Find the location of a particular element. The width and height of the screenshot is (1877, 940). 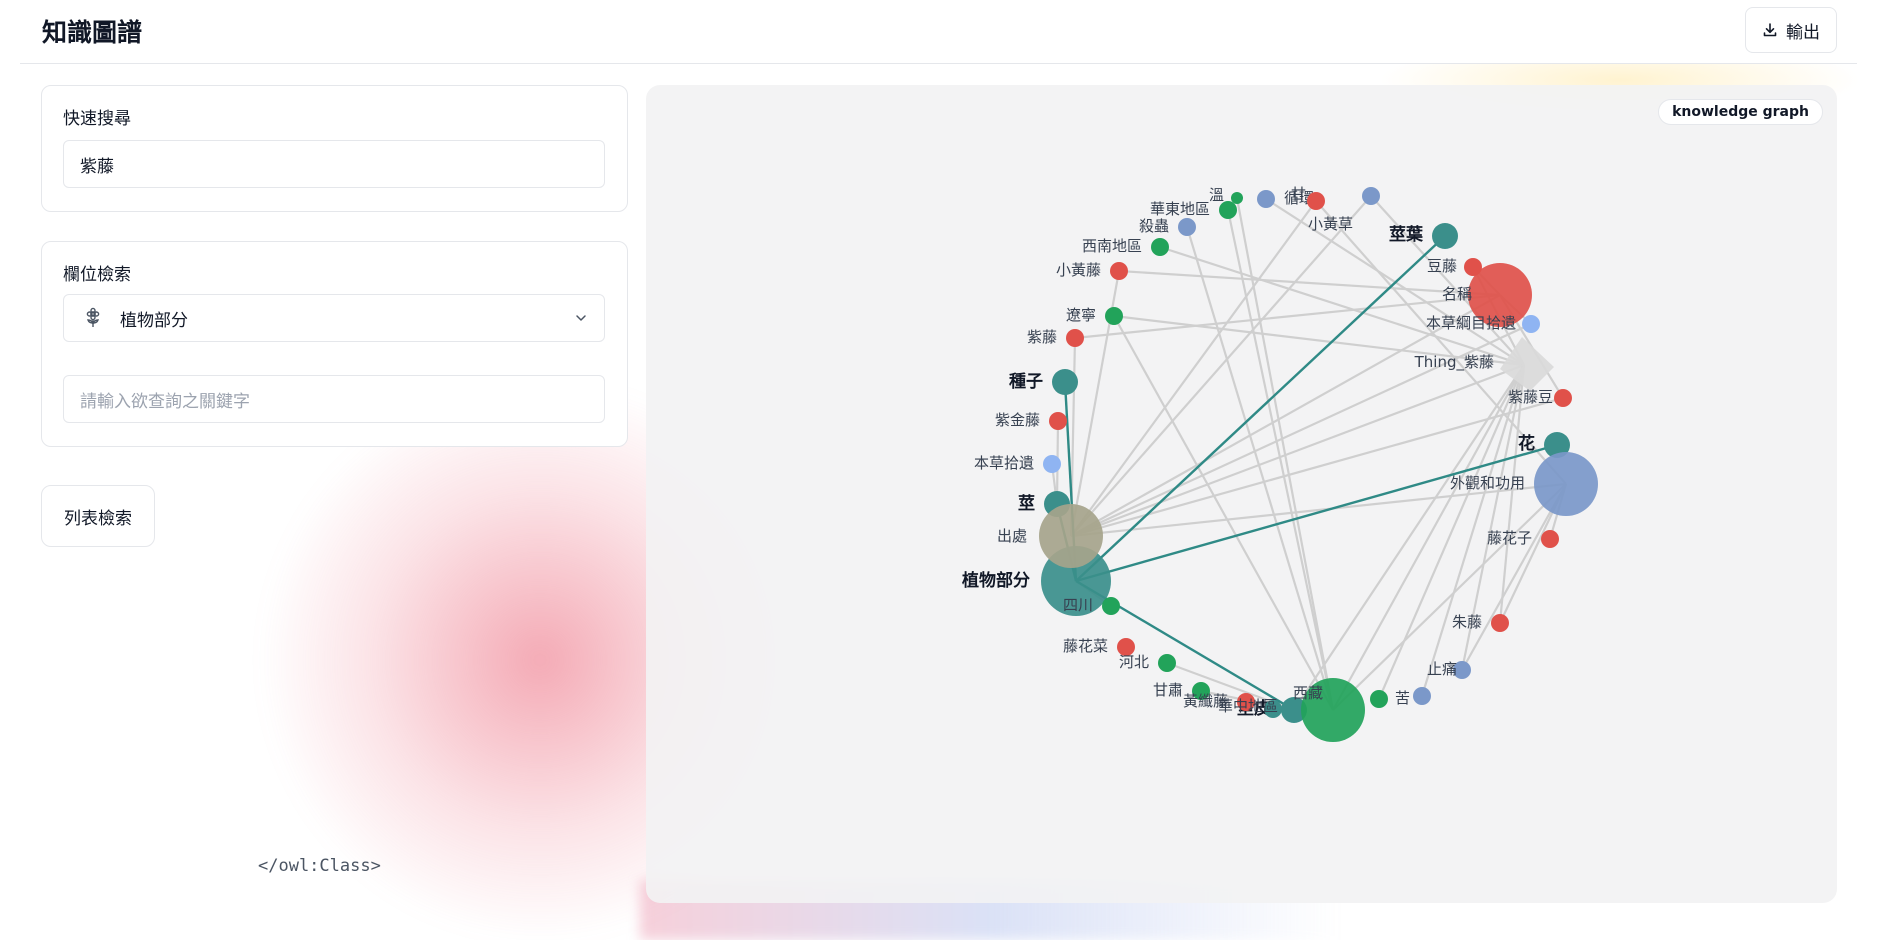

graph-node-label: Thing_紫藤 is located at coordinates (1454, 362).